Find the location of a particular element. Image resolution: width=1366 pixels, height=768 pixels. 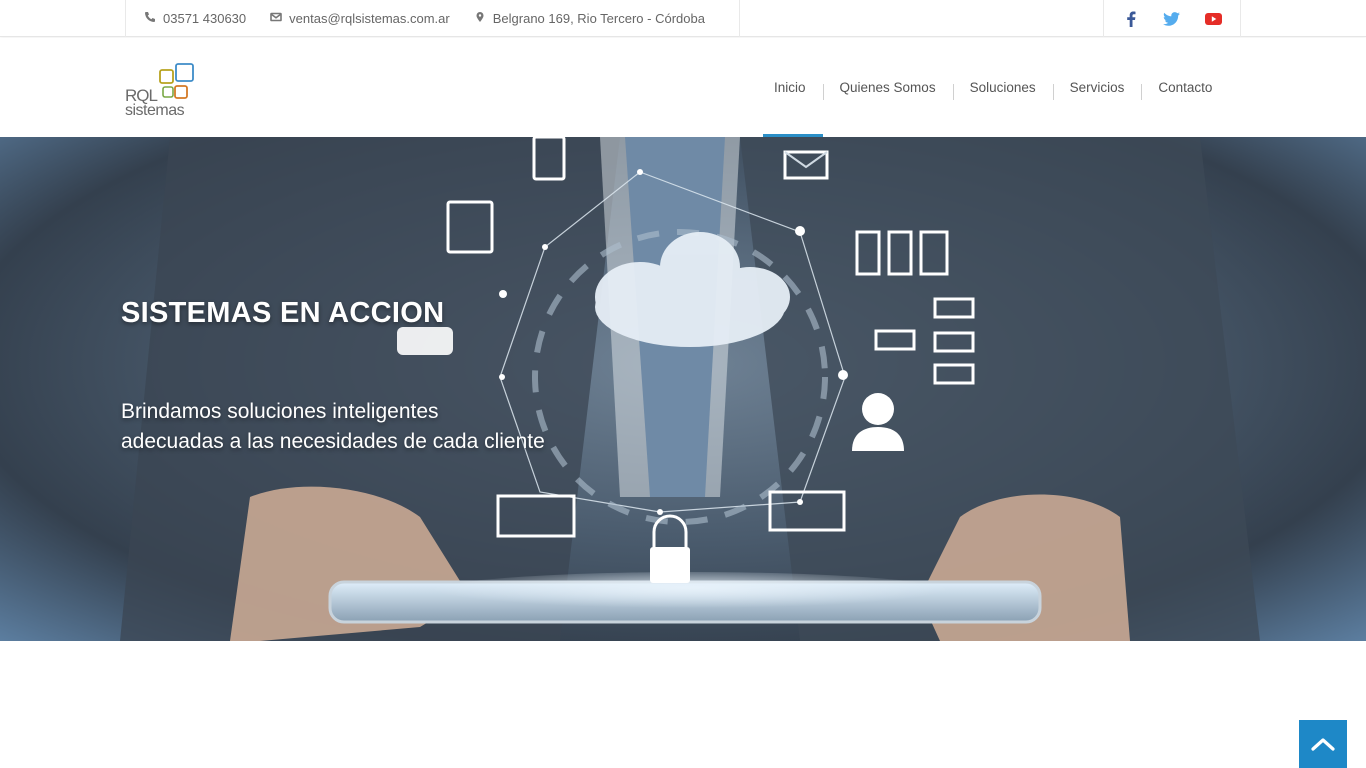

email-item: ventas@rqlsistemas.com.ar is located at coordinates (360, 18).